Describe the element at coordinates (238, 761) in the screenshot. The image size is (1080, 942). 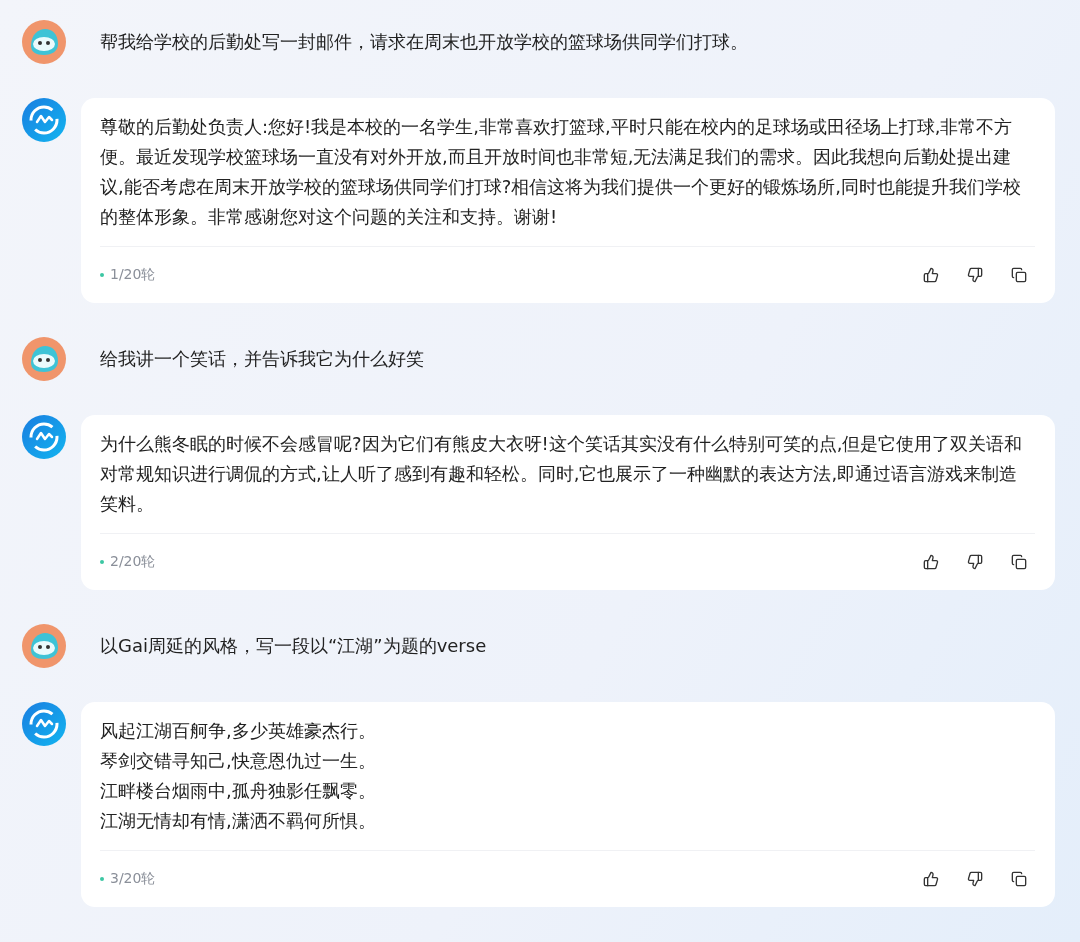
I see `reply-text: 琴剑交错寻知己,快意恩仇过一生。` at that location.